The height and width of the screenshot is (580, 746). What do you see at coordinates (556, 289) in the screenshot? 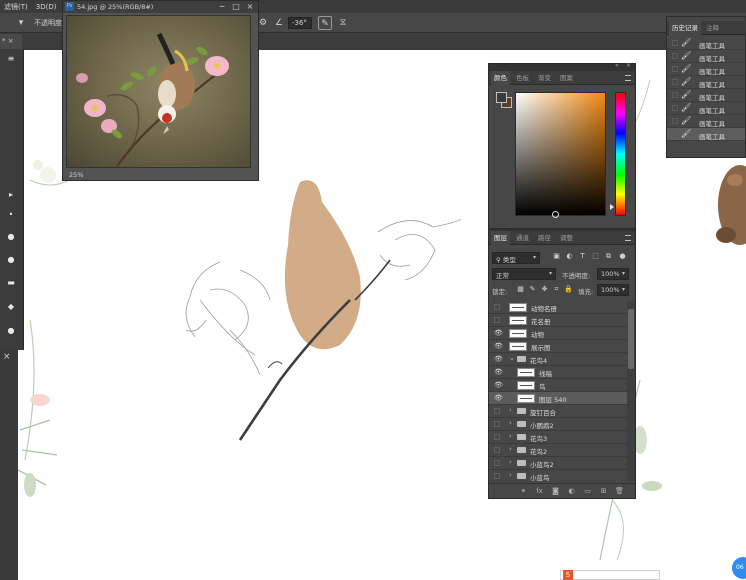
I see `lock-artboard-icon: ⌗` at bounding box center [556, 289].